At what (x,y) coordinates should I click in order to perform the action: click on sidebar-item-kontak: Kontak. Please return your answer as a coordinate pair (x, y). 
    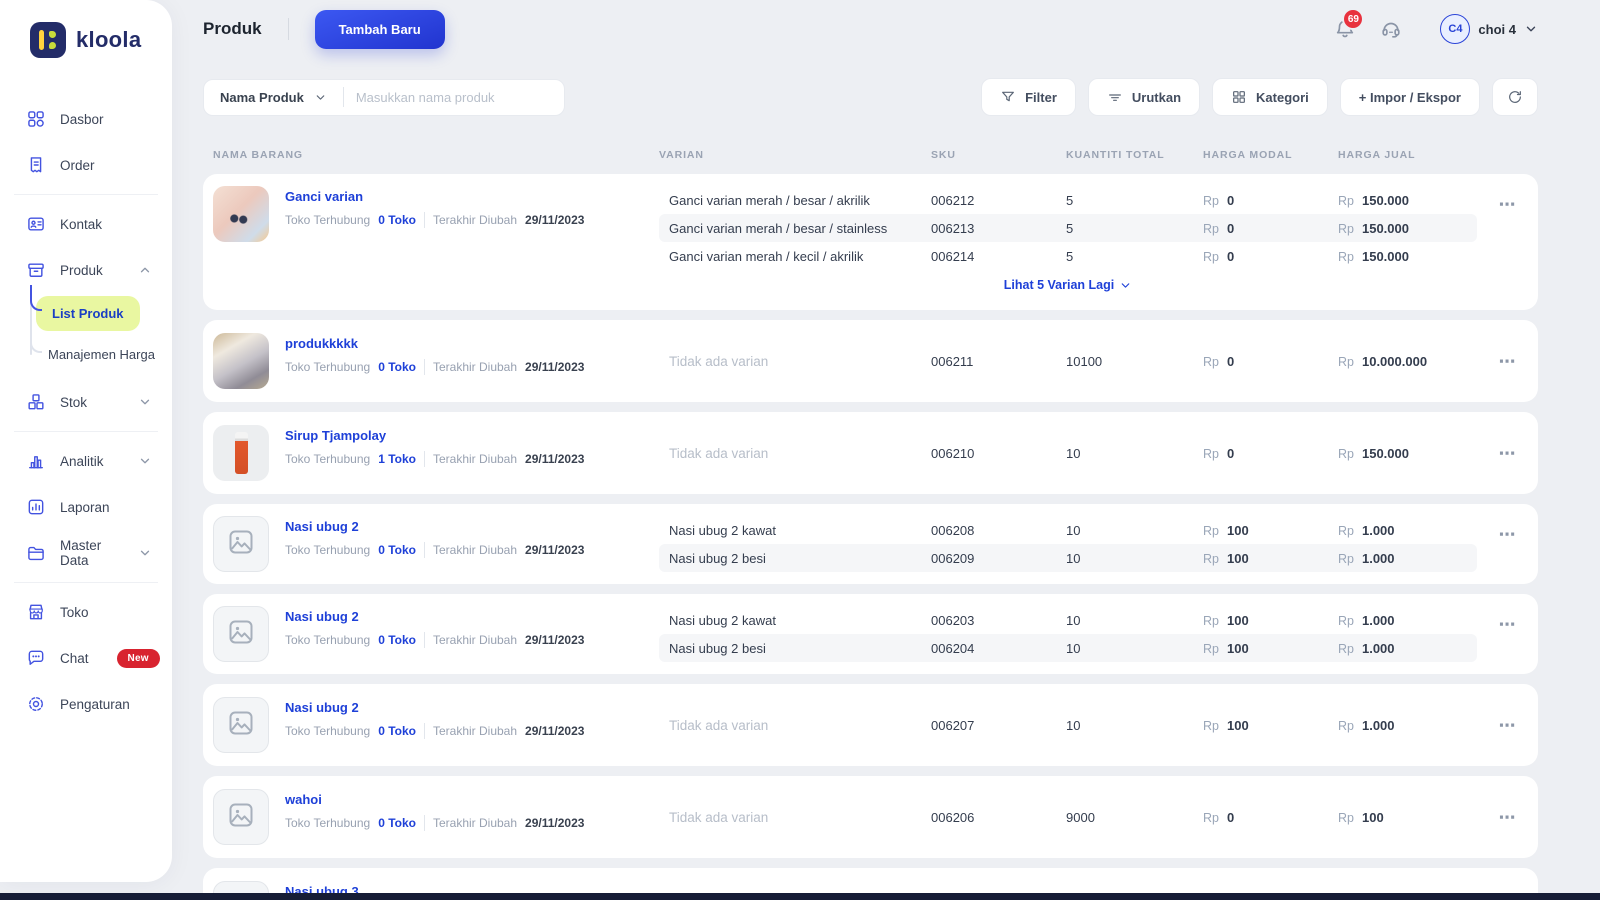
    Looking at the image, I should click on (86, 224).